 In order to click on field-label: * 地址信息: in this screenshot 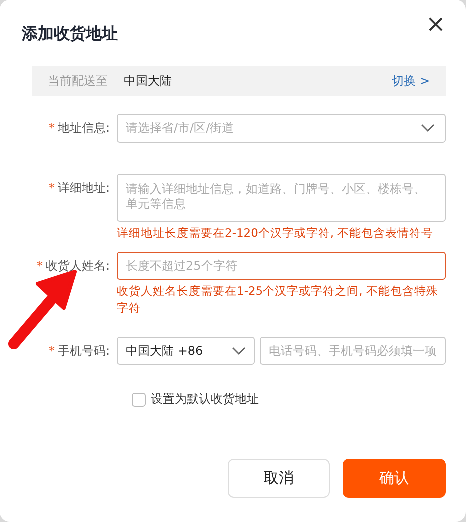, I will do `click(79, 128)`.